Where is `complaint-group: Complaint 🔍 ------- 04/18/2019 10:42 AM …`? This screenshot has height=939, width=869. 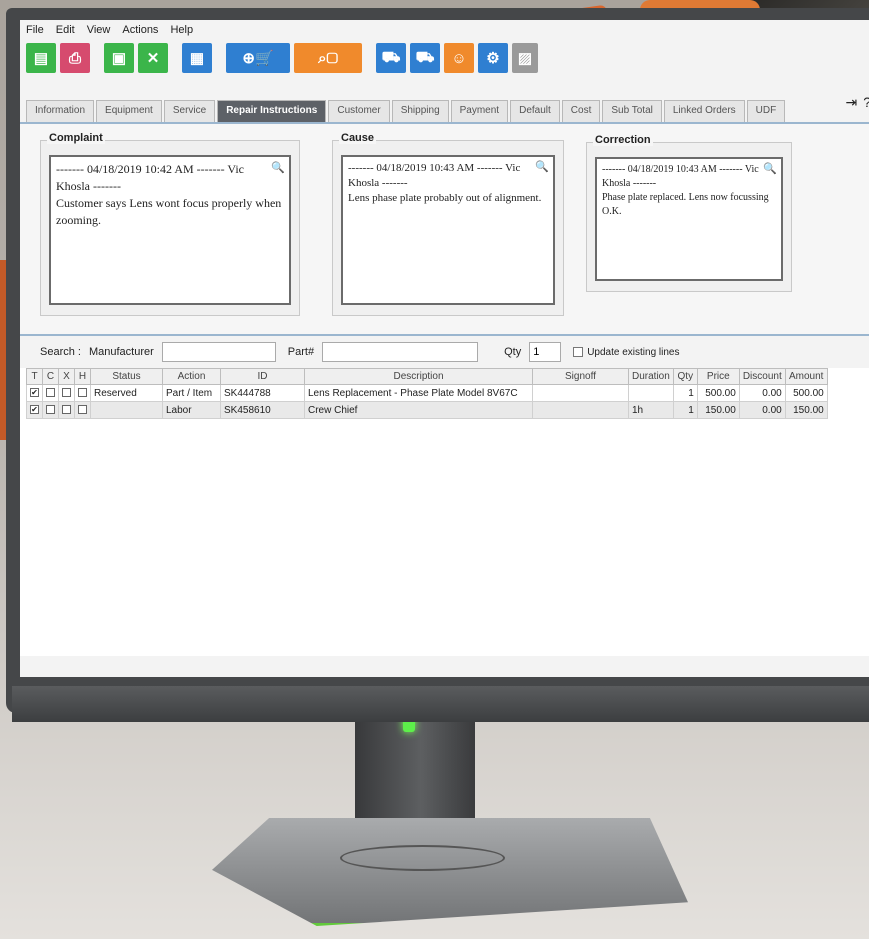
complaint-group: Complaint 🔍 ------- 04/18/2019 10:42 AM … is located at coordinates (170, 224).